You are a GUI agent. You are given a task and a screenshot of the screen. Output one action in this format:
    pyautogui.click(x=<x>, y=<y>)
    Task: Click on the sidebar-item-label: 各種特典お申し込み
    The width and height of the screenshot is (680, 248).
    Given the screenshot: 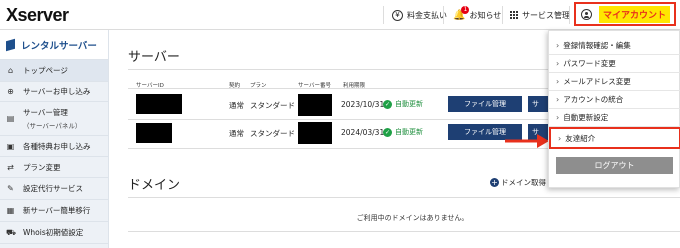 What is the action you would take?
    pyautogui.click(x=57, y=146)
    